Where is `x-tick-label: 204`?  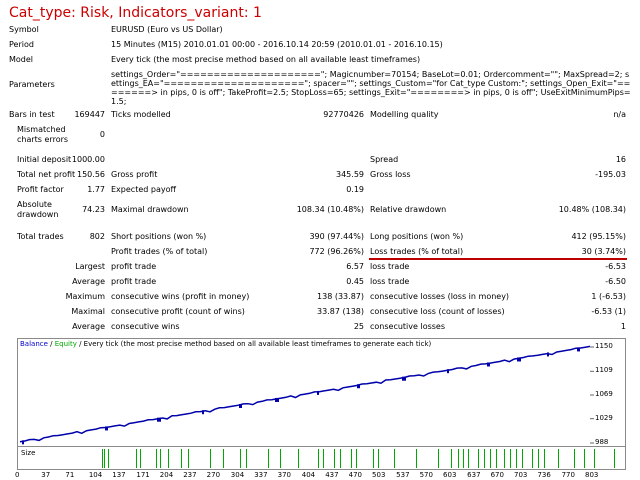
x-tick-label: 204 is located at coordinates (166, 475).